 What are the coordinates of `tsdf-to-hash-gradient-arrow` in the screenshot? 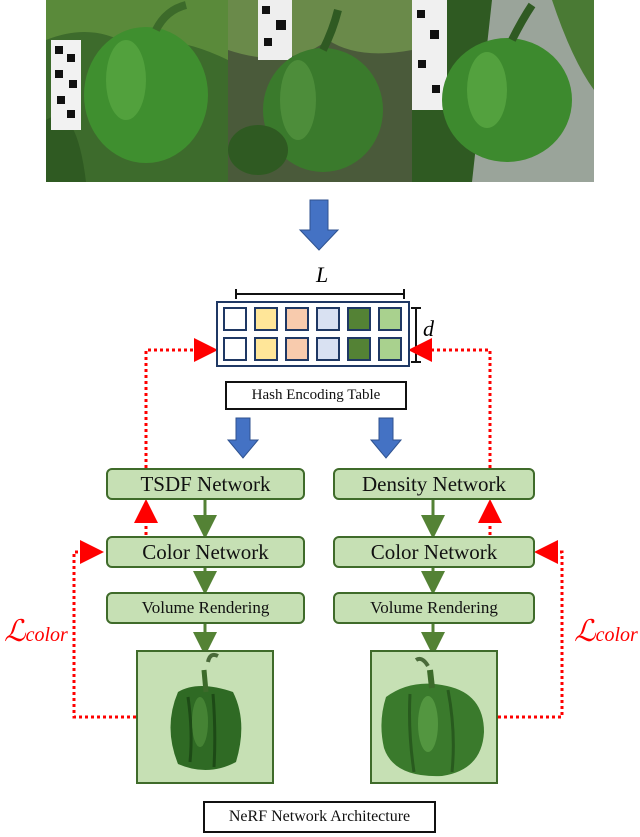 It's located at (181, 403).